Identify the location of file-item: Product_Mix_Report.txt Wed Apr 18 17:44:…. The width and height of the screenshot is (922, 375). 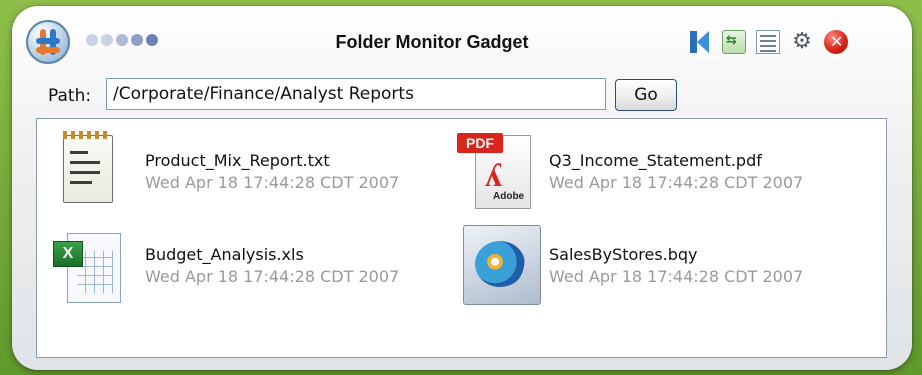
(247, 174).